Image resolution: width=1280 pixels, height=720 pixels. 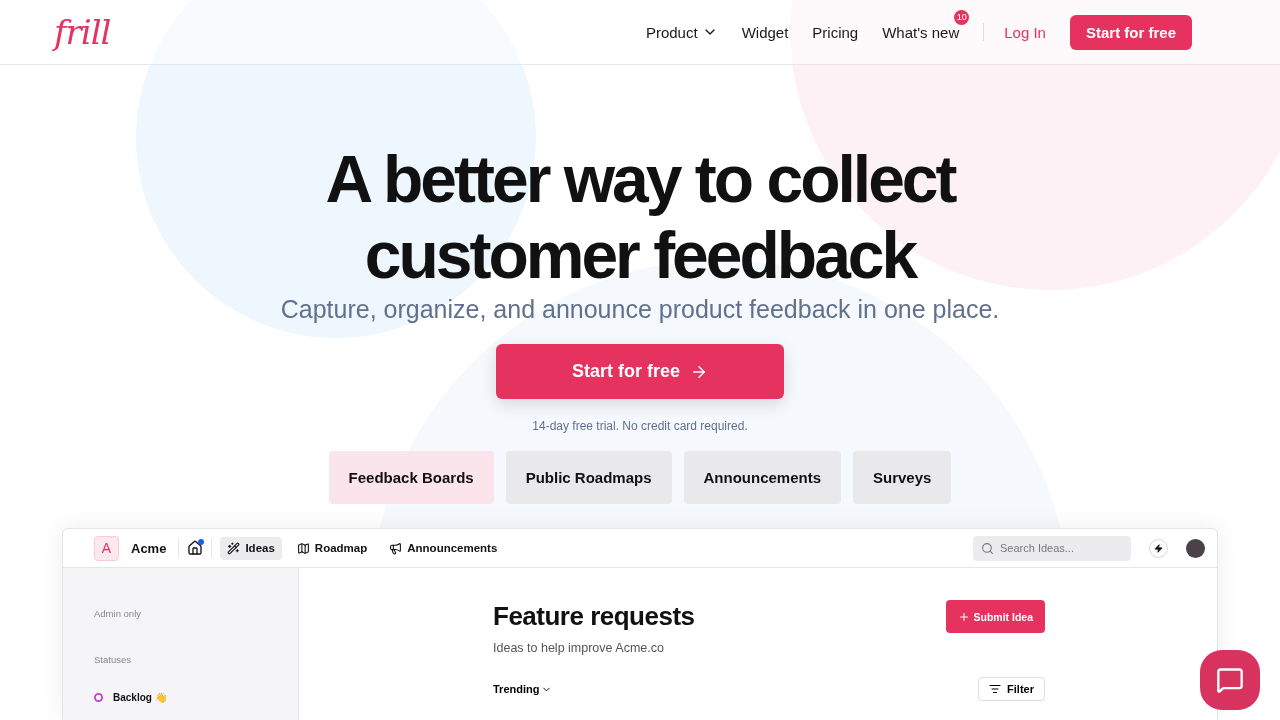 I want to click on megaphone-icon, so click(x=396, y=548).